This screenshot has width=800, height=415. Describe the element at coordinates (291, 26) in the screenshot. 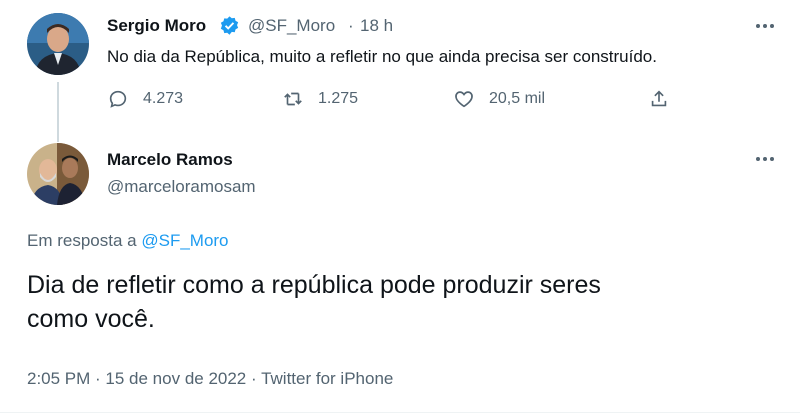

I see `tweet-handle: @SF_Moro` at that location.